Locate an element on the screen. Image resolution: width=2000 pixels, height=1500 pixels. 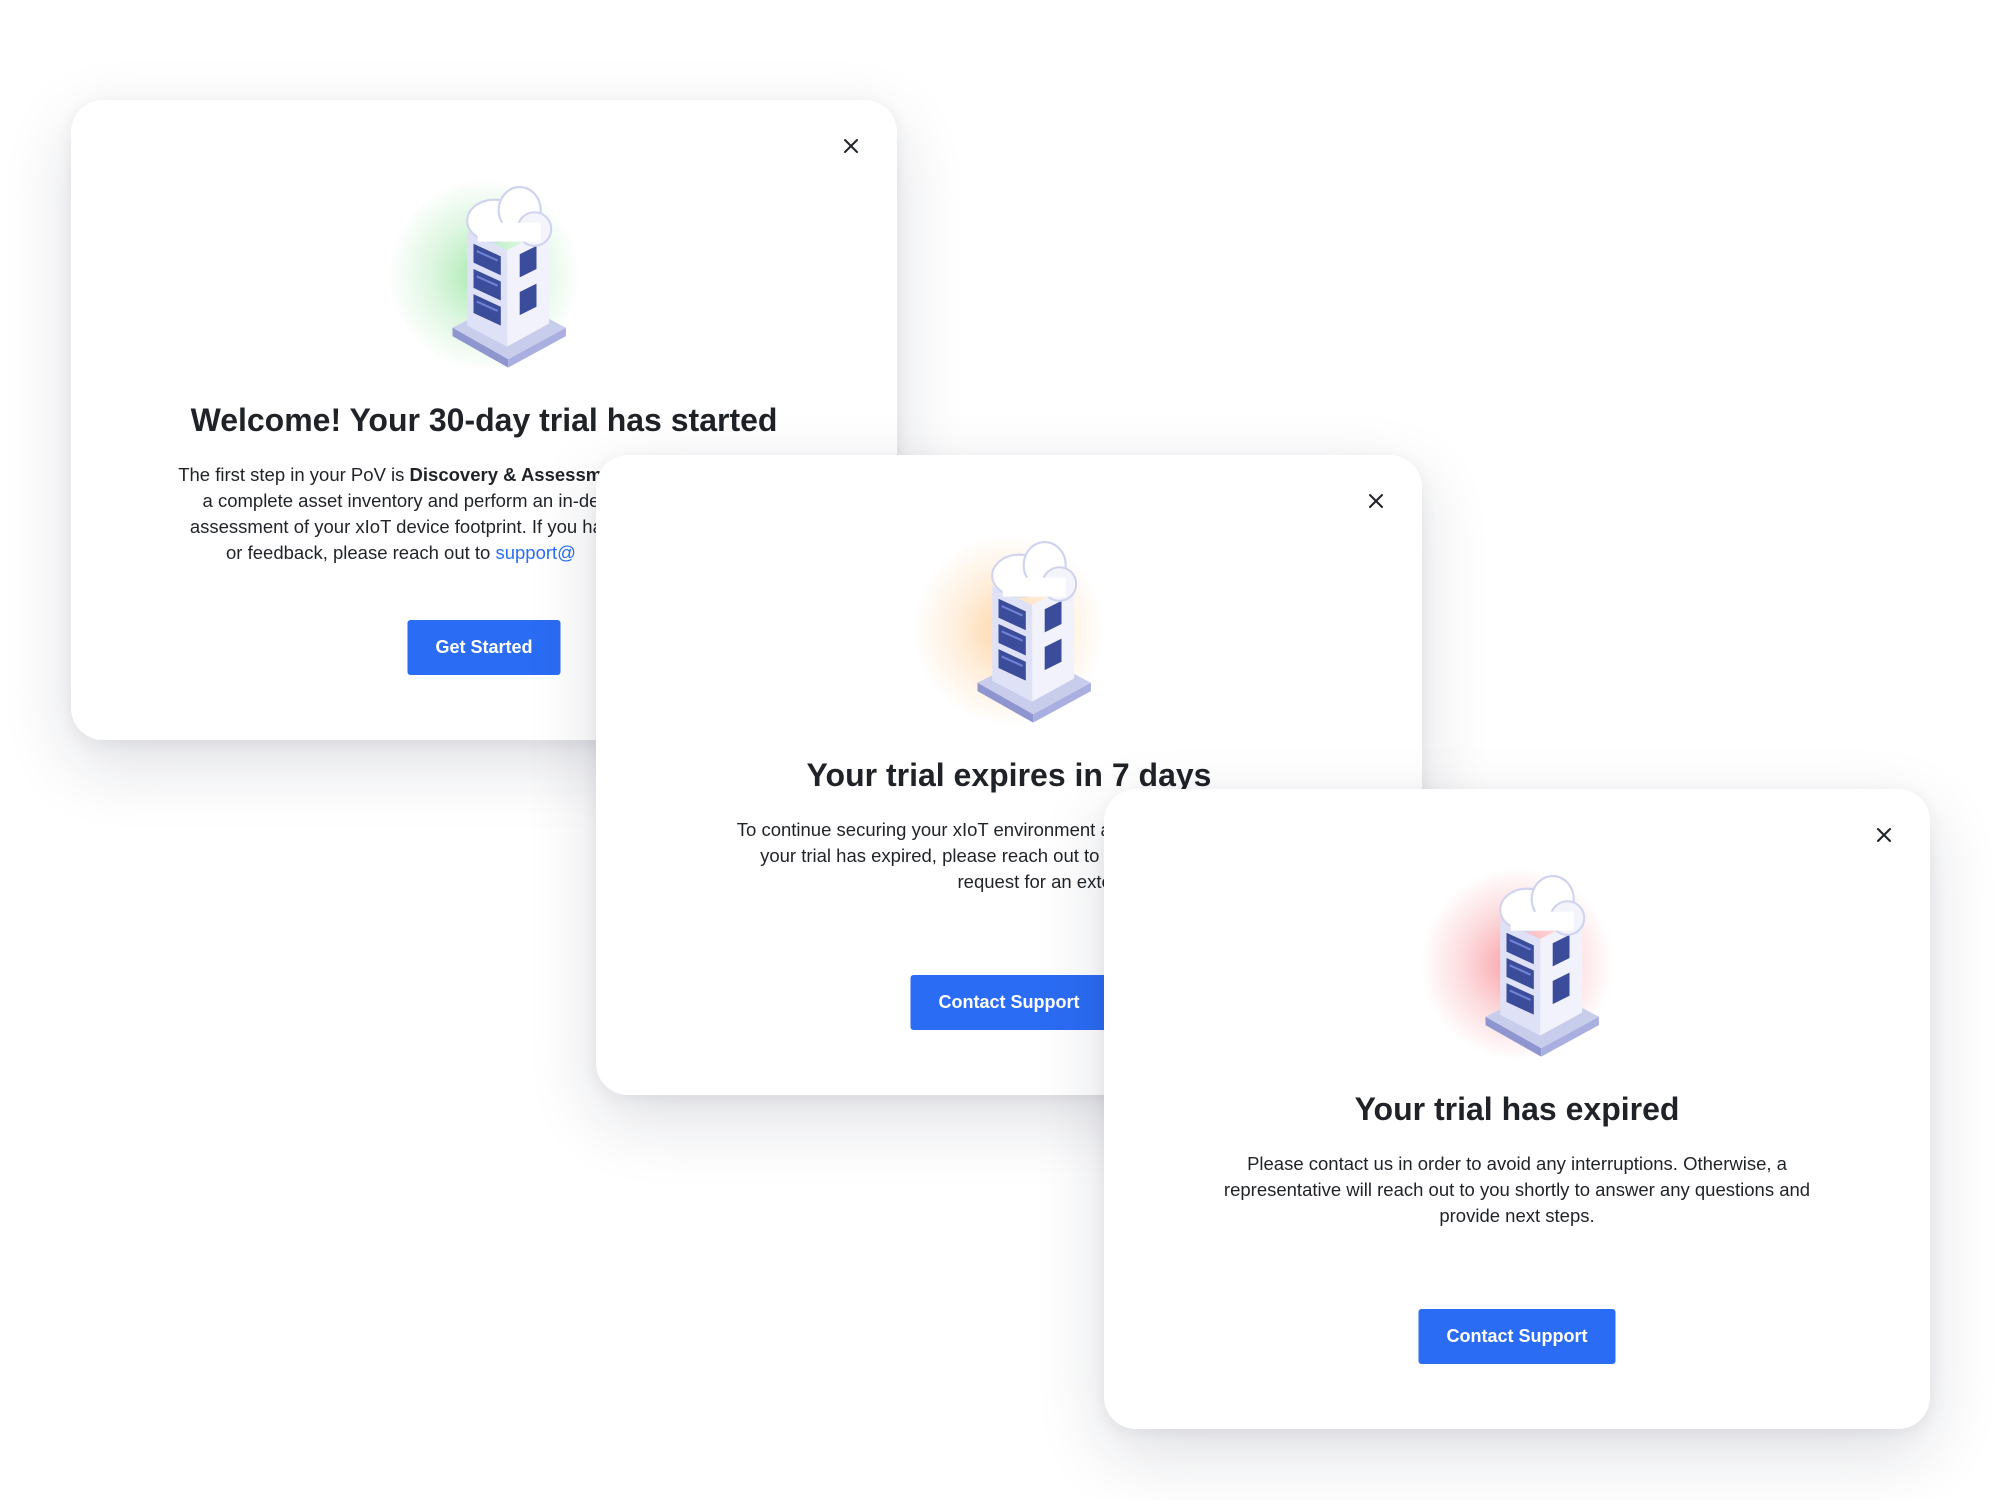
body-text: provide next steps. is located at coordinates (1517, 1215).